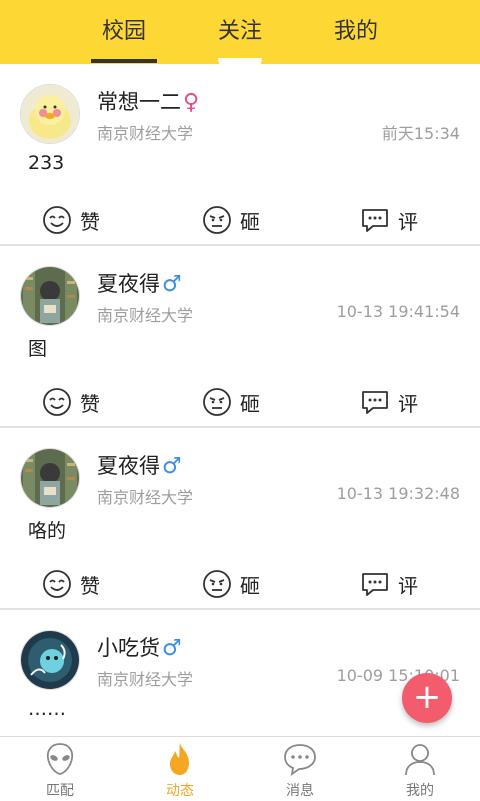 This screenshot has height=801, width=480. What do you see at coordinates (300, 791) in the screenshot?
I see `nav-messages-label: 消息` at bounding box center [300, 791].